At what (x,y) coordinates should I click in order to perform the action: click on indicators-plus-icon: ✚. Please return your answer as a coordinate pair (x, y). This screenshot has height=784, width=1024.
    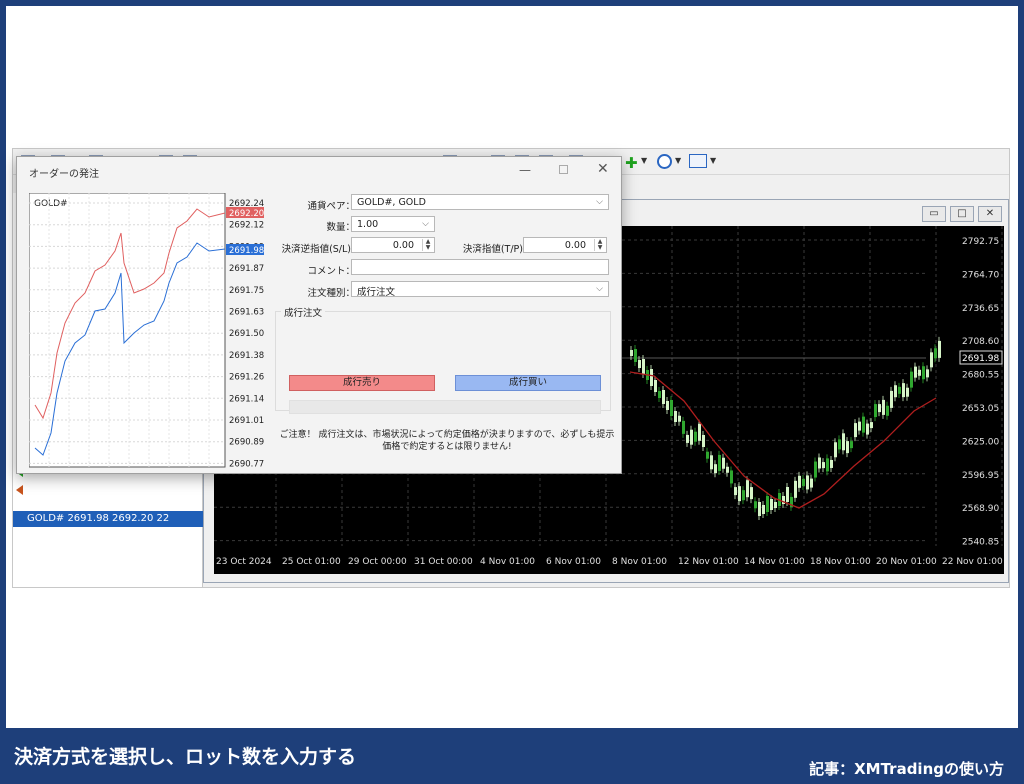
    Looking at the image, I should click on (631, 163).